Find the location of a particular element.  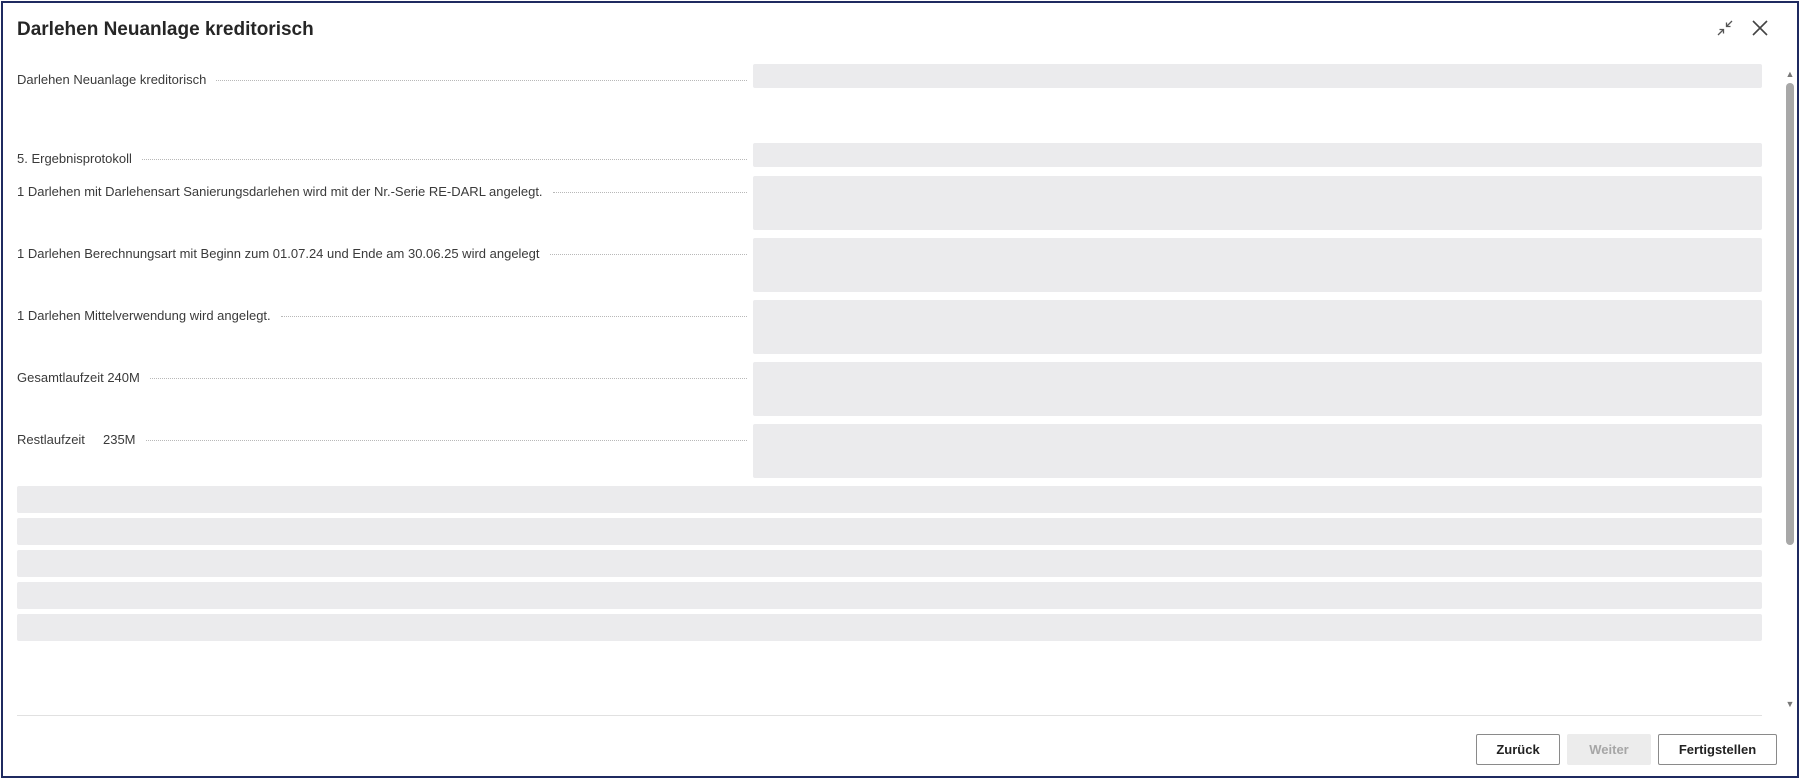

vertical-scrollbar: ▲ ▼ is located at coordinates (1790, 389).